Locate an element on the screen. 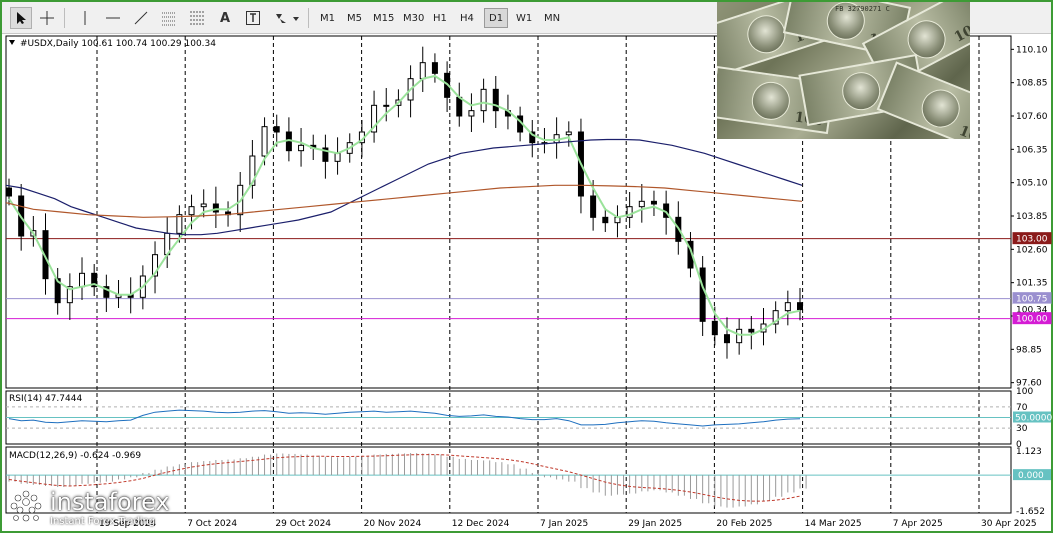 This screenshot has height=533, width=1053. x-tick-label: 29 Oct 2024 is located at coordinates (303, 524).